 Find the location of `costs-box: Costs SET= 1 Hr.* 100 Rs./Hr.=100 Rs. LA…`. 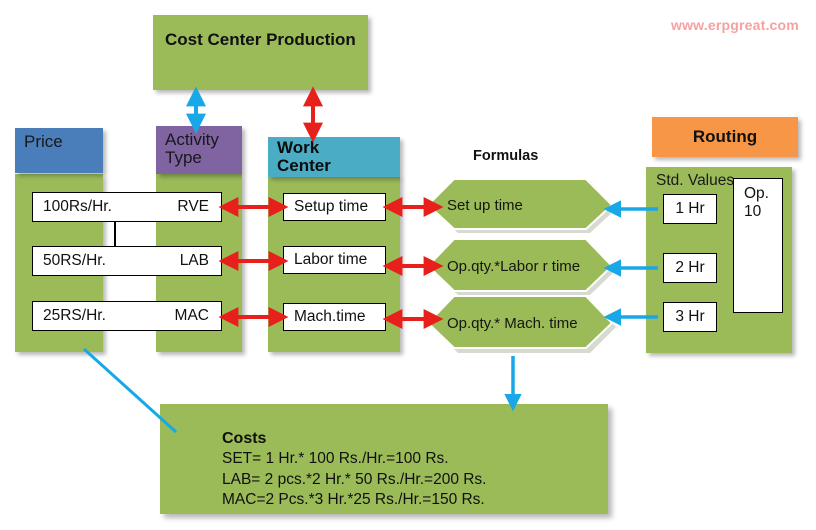

costs-box: Costs SET= 1 Hr.* 100 Rs./Hr.=100 Rs. LA… is located at coordinates (384, 459).